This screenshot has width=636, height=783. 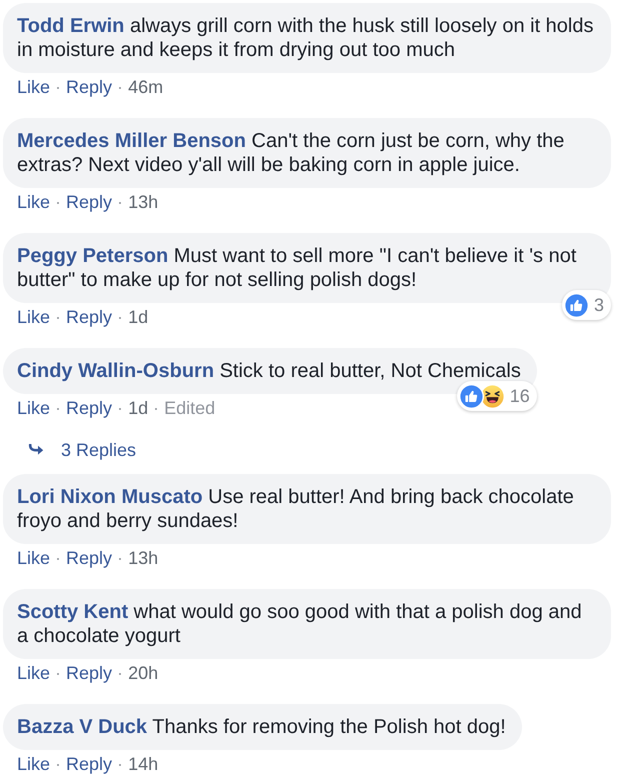 I want to click on reaction-count: 3, so click(x=599, y=305).